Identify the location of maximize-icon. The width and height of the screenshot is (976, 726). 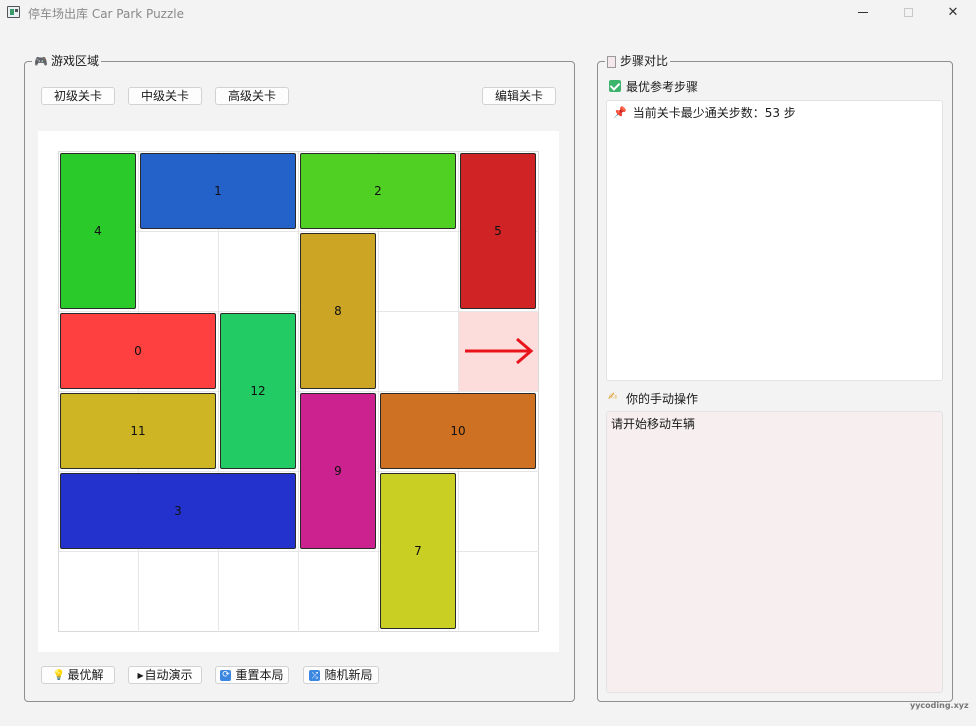
(908, 12).